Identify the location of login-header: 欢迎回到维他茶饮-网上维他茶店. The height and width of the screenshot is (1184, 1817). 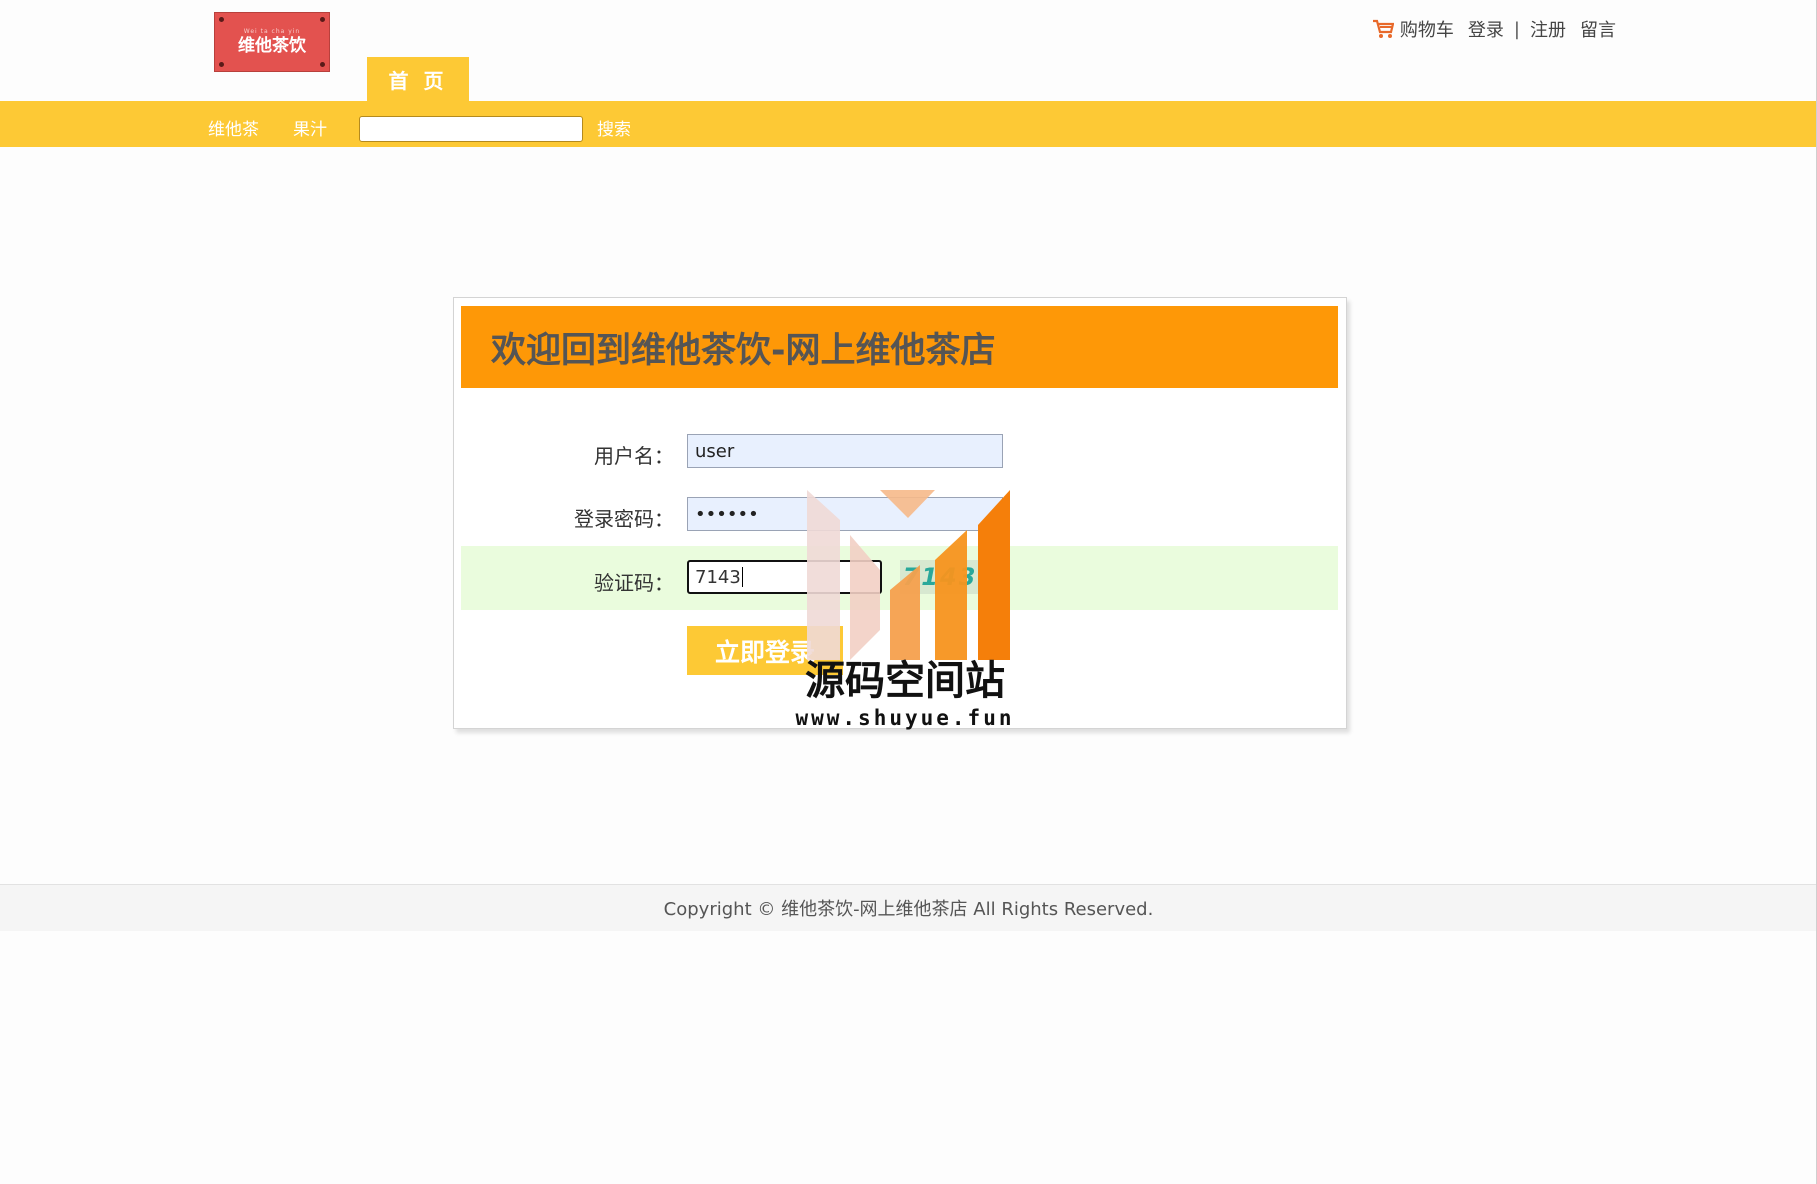
(899, 347).